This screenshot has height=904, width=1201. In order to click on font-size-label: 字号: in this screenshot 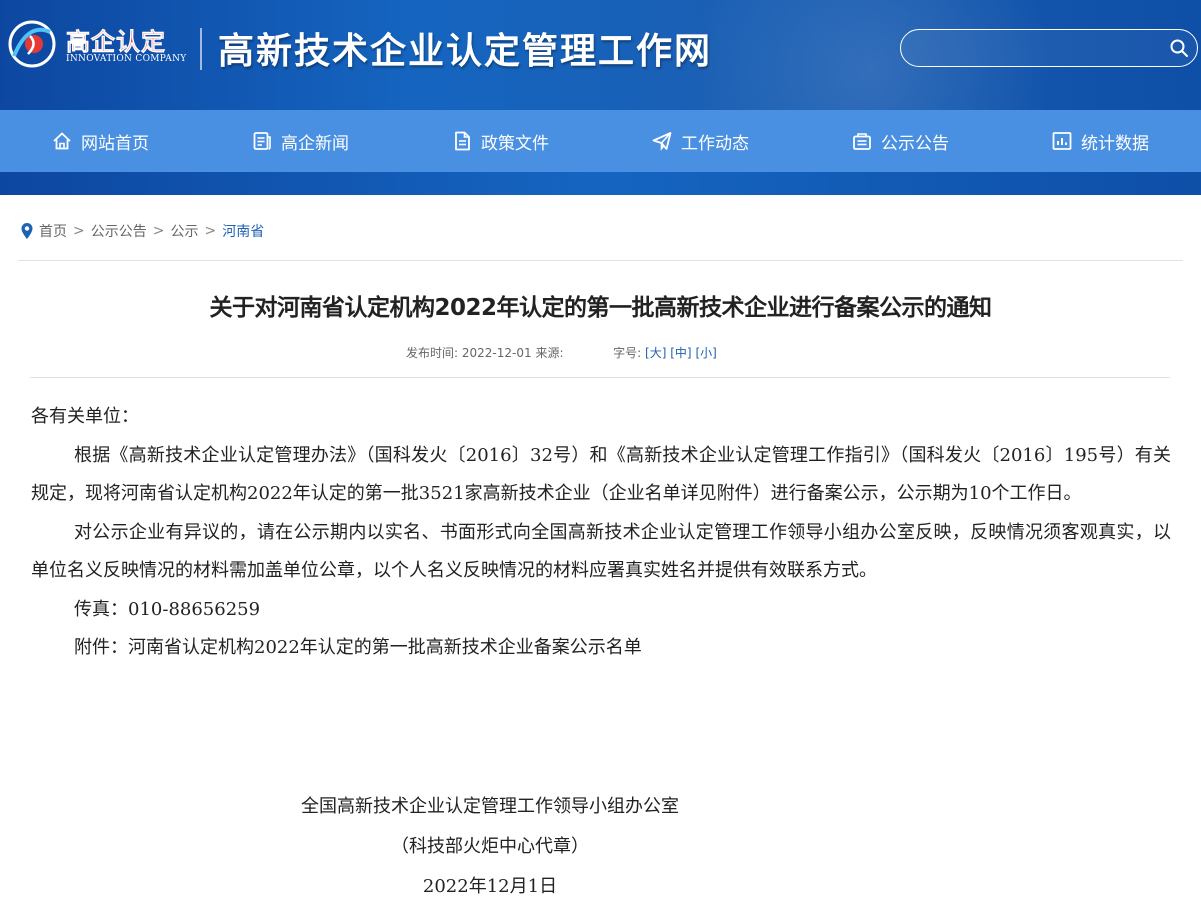, I will do `click(627, 353)`.